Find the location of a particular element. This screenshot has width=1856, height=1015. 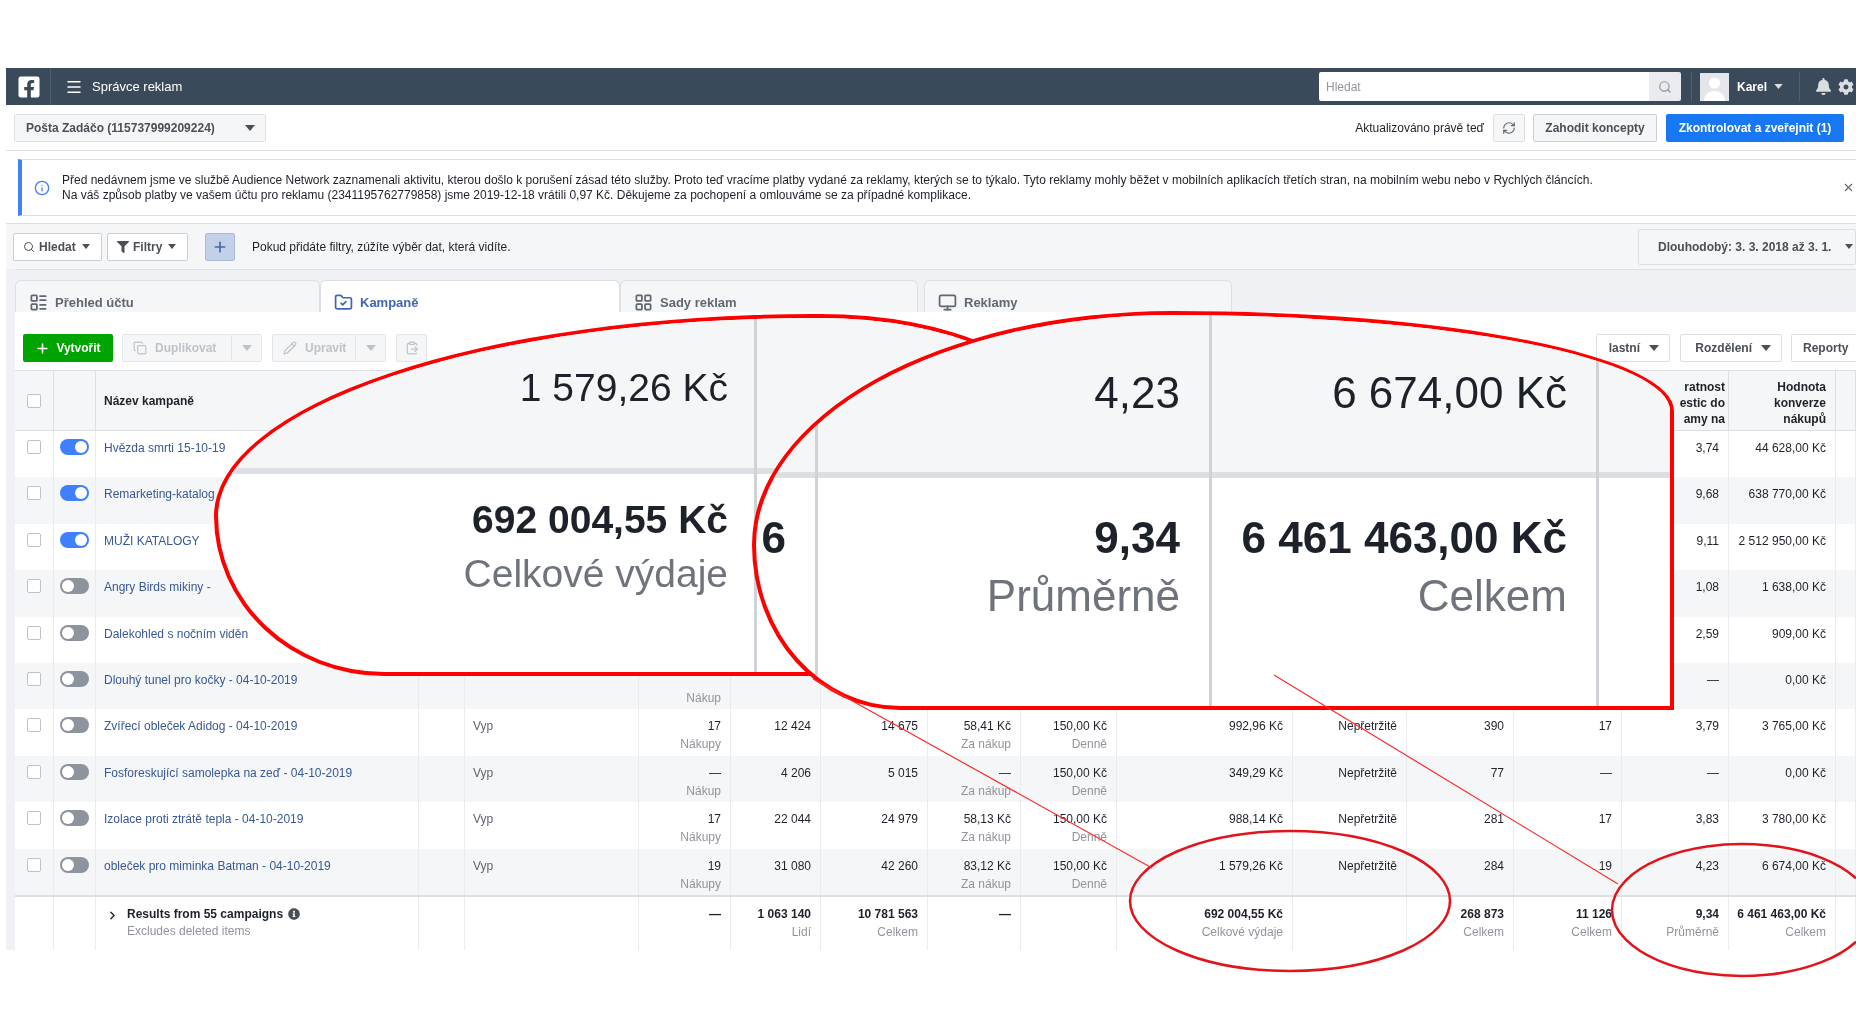

cell-value: 3 780,00 Kč is located at coordinates (1793, 820).